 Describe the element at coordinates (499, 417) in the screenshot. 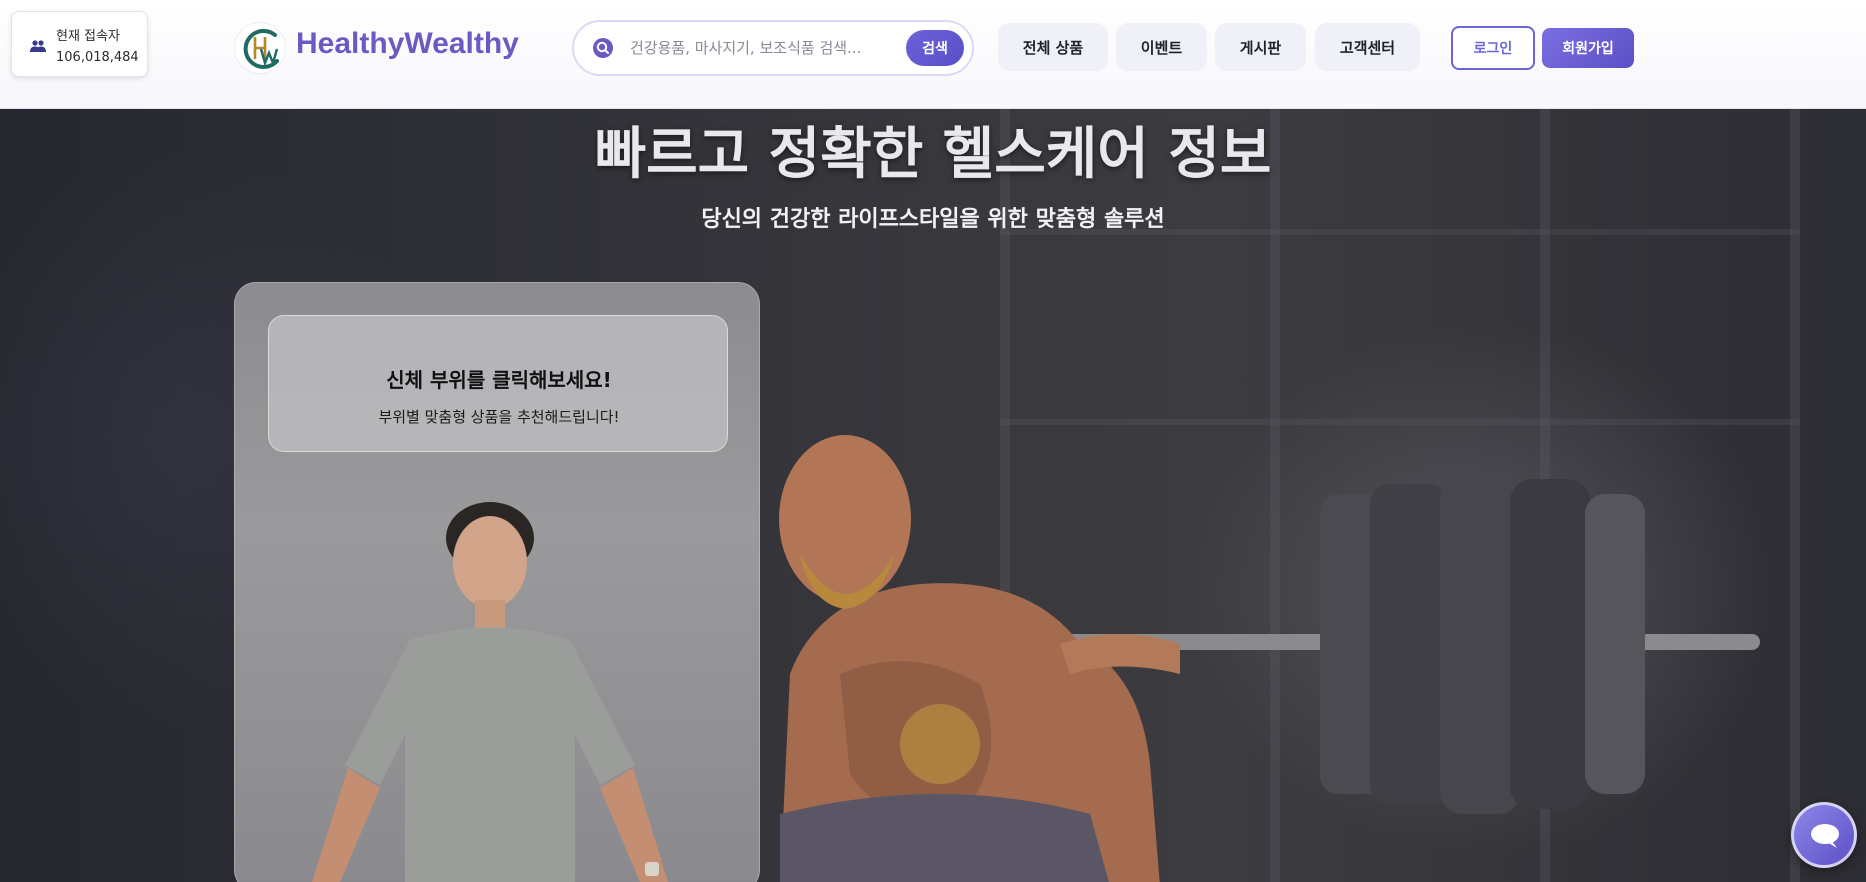

I see `body-selector-description: 부위별 맞춤형 상품을 추천해드립니다!` at that location.